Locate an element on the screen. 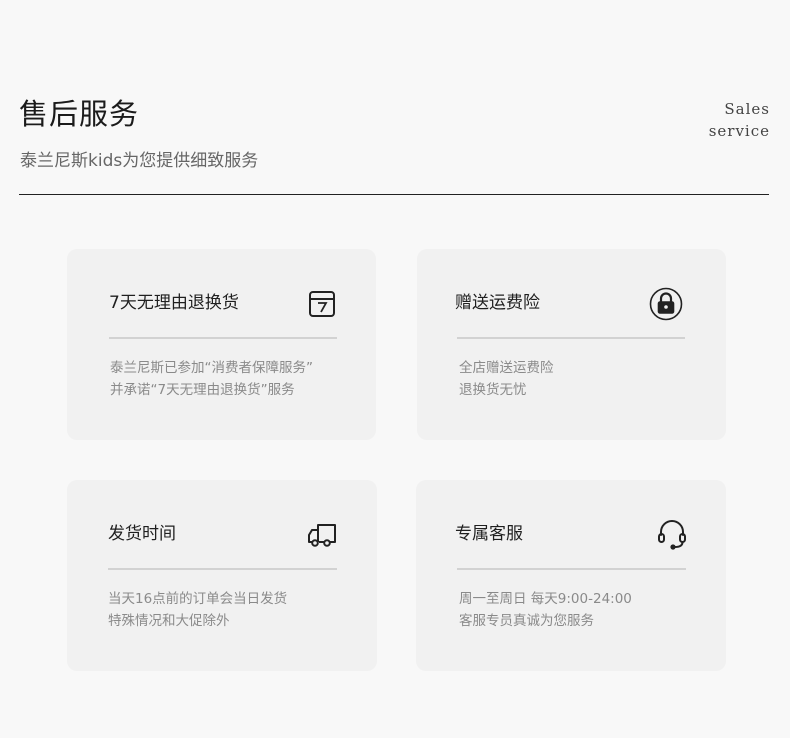  english-heading: Sales service is located at coordinates (710, 120).